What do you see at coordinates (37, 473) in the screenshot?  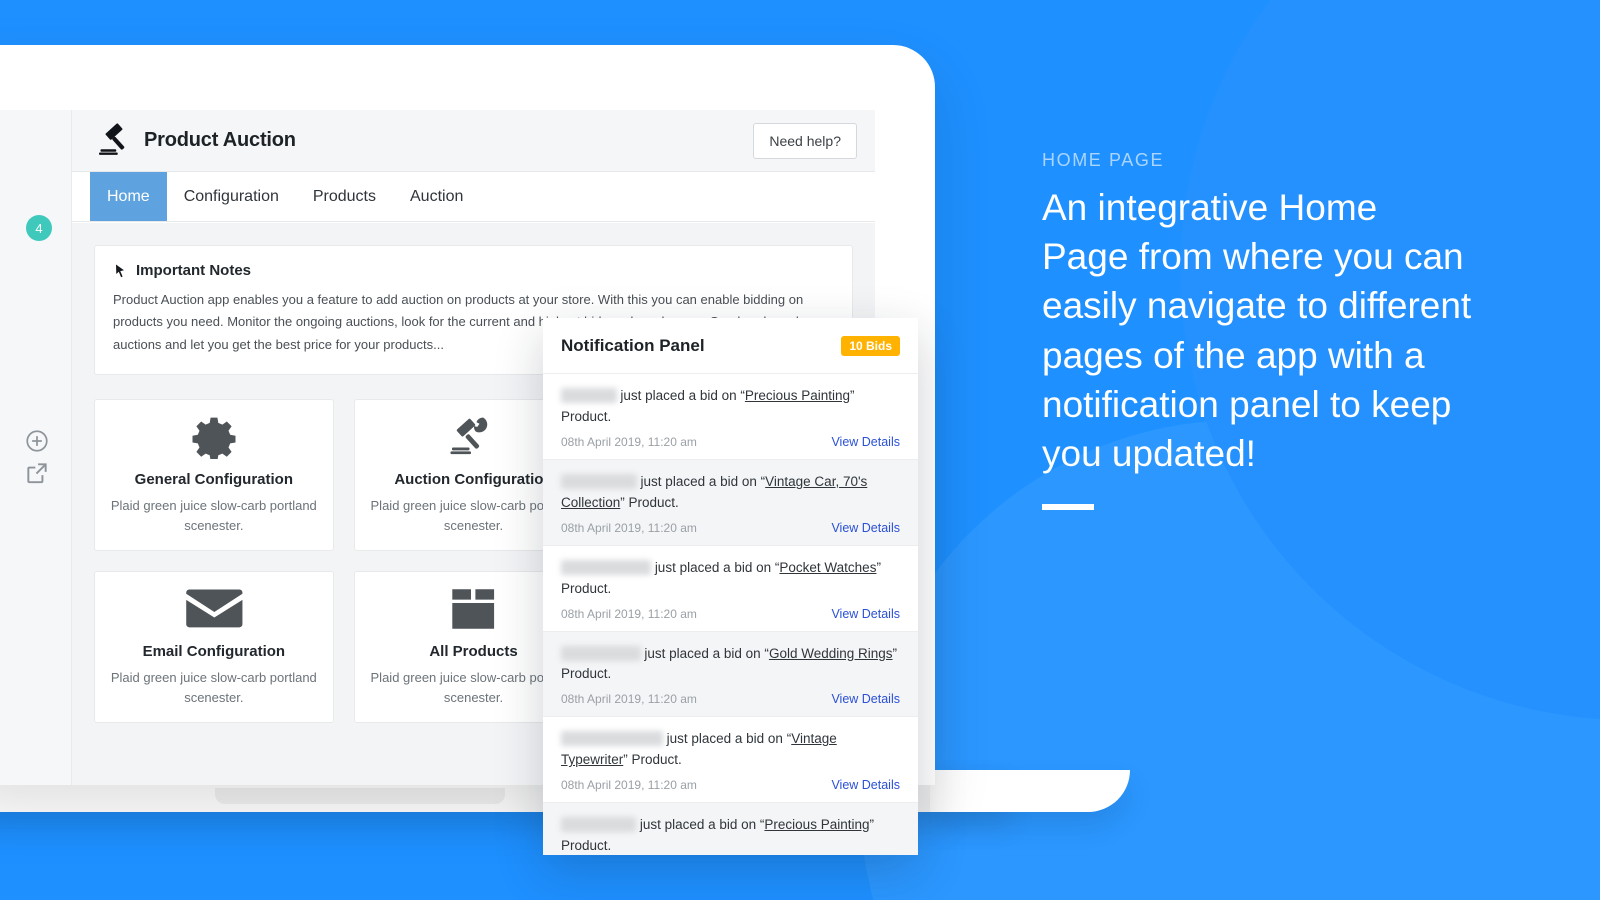 I see `external-link-icon` at bounding box center [37, 473].